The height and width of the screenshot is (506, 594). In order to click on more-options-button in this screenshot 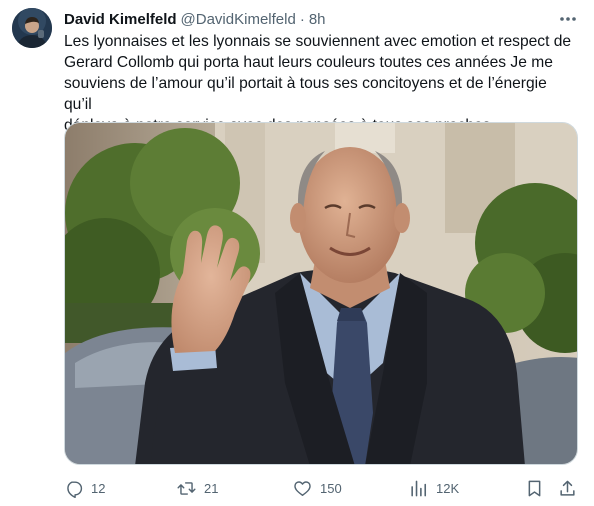, I will do `click(568, 19)`.